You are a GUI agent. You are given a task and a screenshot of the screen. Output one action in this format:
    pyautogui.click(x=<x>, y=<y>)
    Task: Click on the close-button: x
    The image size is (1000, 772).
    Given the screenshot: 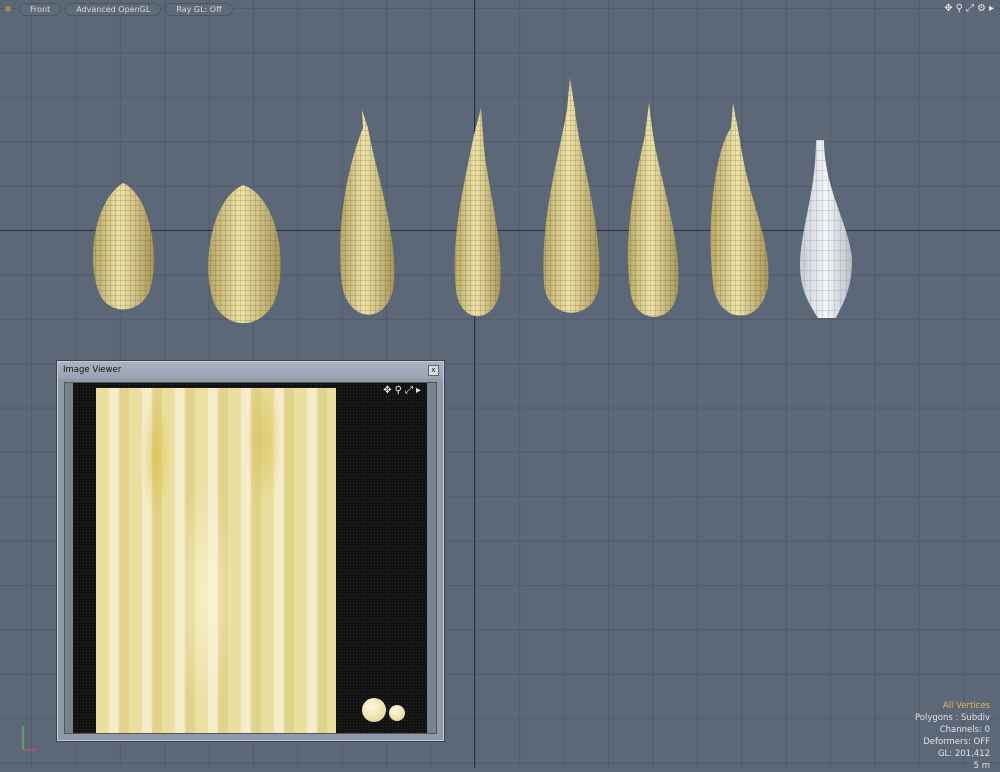 What is the action you would take?
    pyautogui.click(x=433, y=370)
    